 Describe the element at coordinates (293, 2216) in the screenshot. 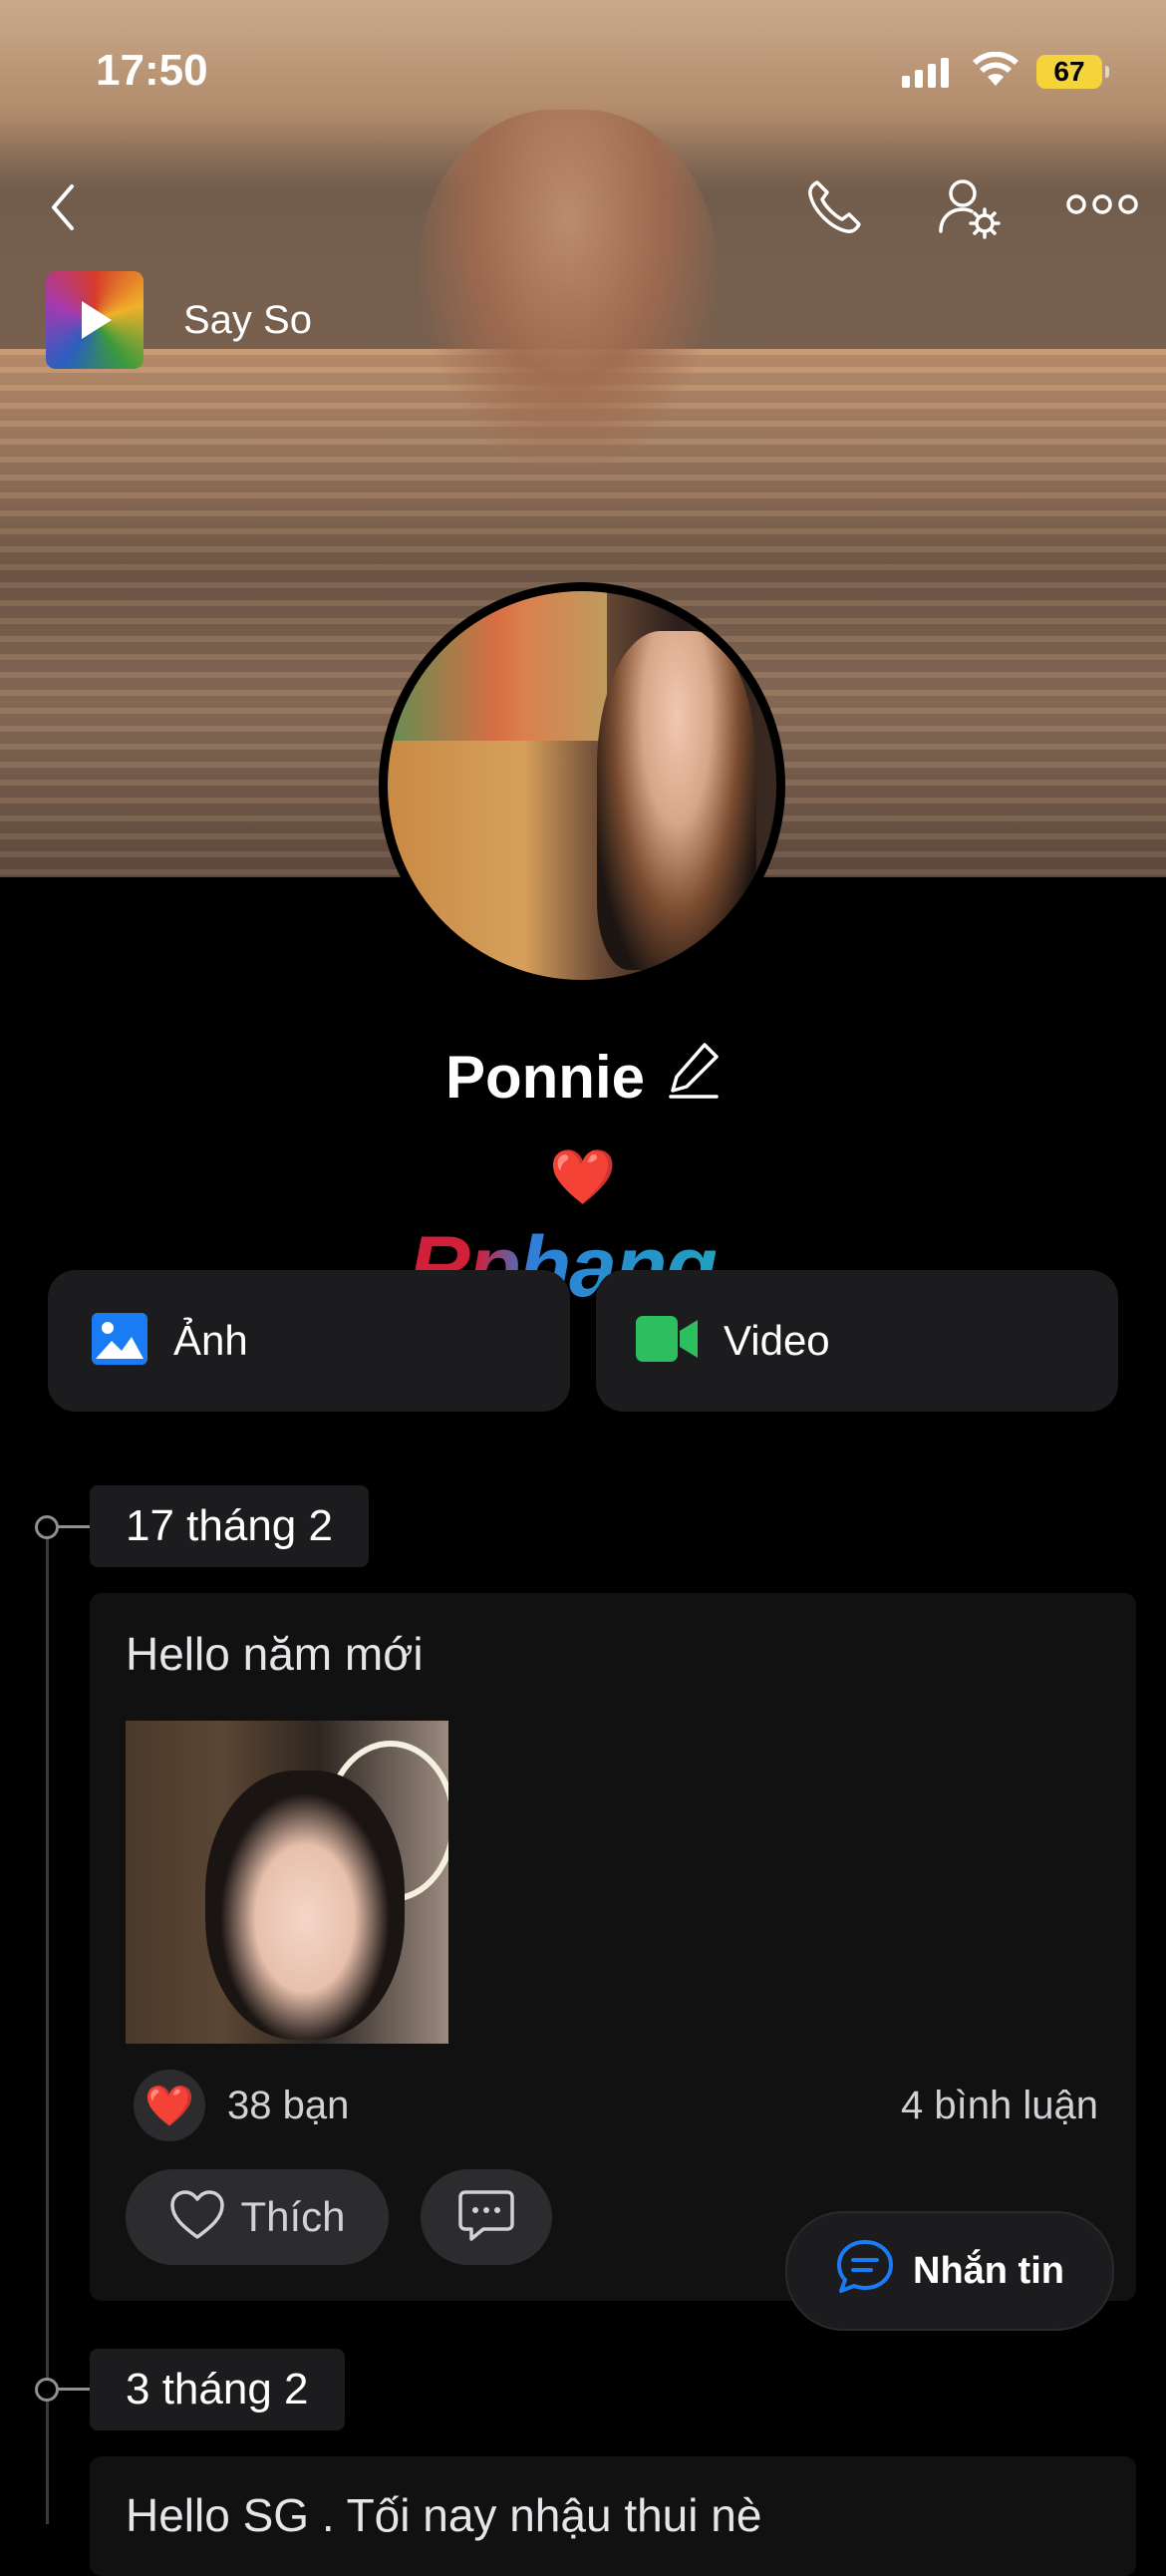

I see `like-button-label: Thích` at that location.